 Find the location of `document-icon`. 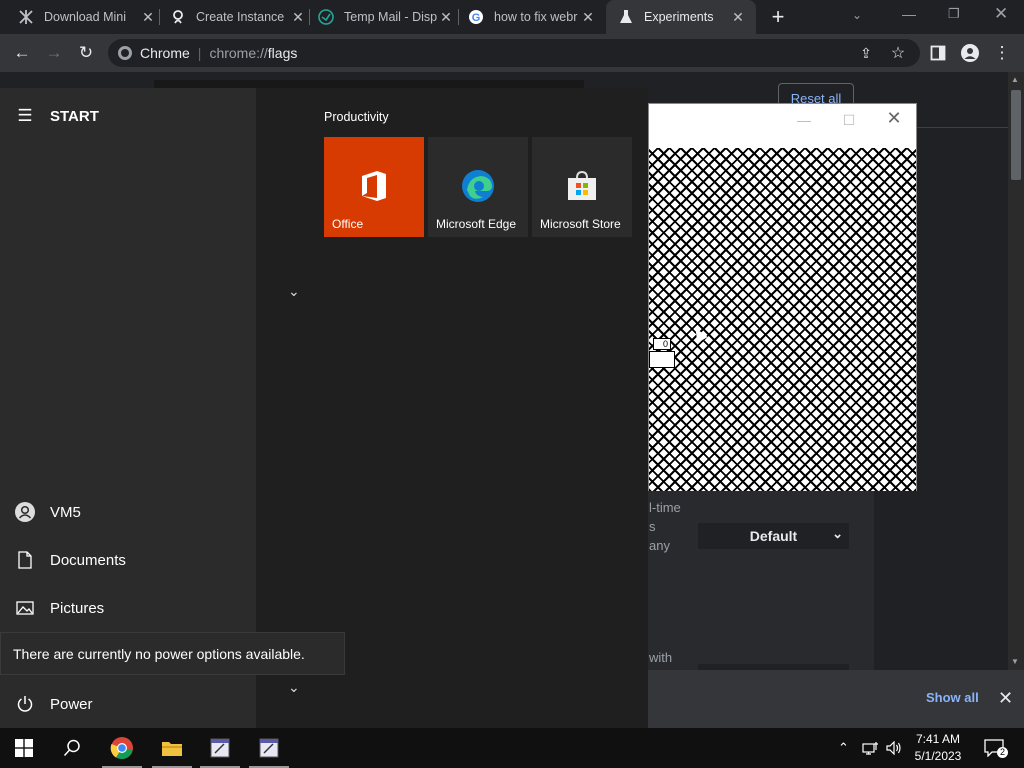

document-icon is located at coordinates (25, 560).